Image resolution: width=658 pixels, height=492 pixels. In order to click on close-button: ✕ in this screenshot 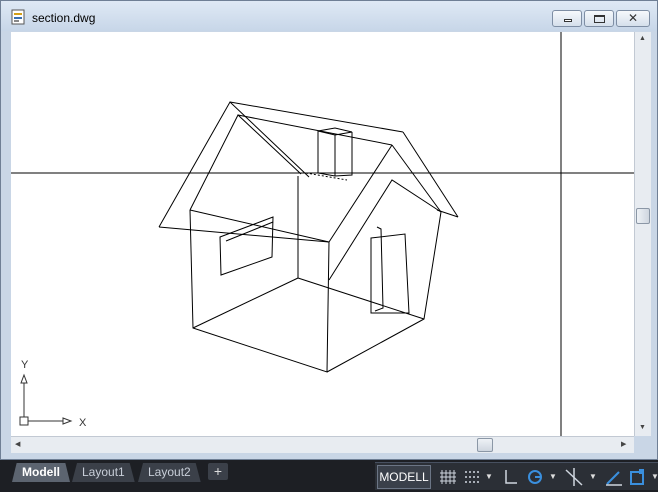, I will do `click(633, 18)`.